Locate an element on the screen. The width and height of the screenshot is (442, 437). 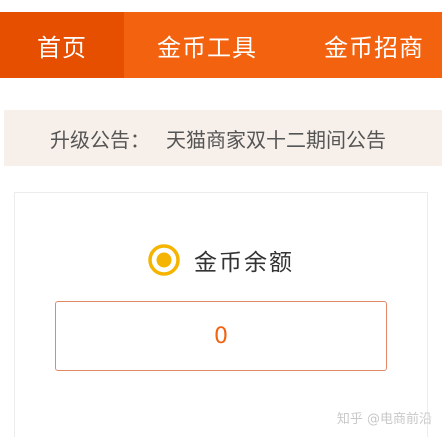
balance-title: 金币余额 is located at coordinates (244, 263).